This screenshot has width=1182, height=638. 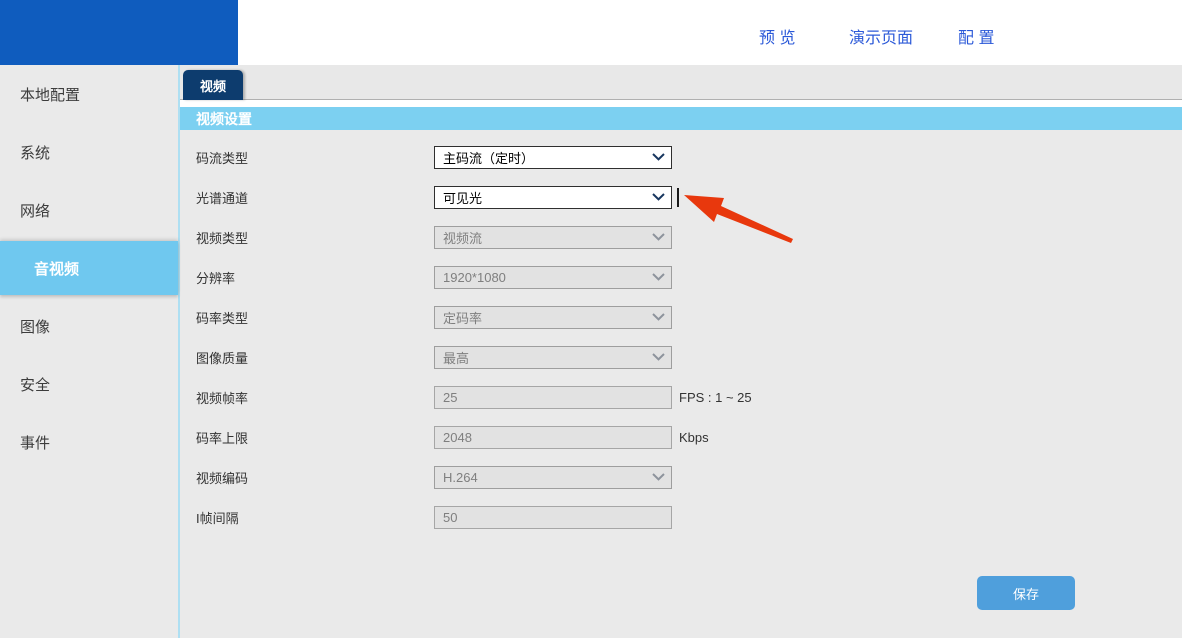 What do you see at coordinates (213, 85) in the screenshot?
I see `tab-video: 视频` at bounding box center [213, 85].